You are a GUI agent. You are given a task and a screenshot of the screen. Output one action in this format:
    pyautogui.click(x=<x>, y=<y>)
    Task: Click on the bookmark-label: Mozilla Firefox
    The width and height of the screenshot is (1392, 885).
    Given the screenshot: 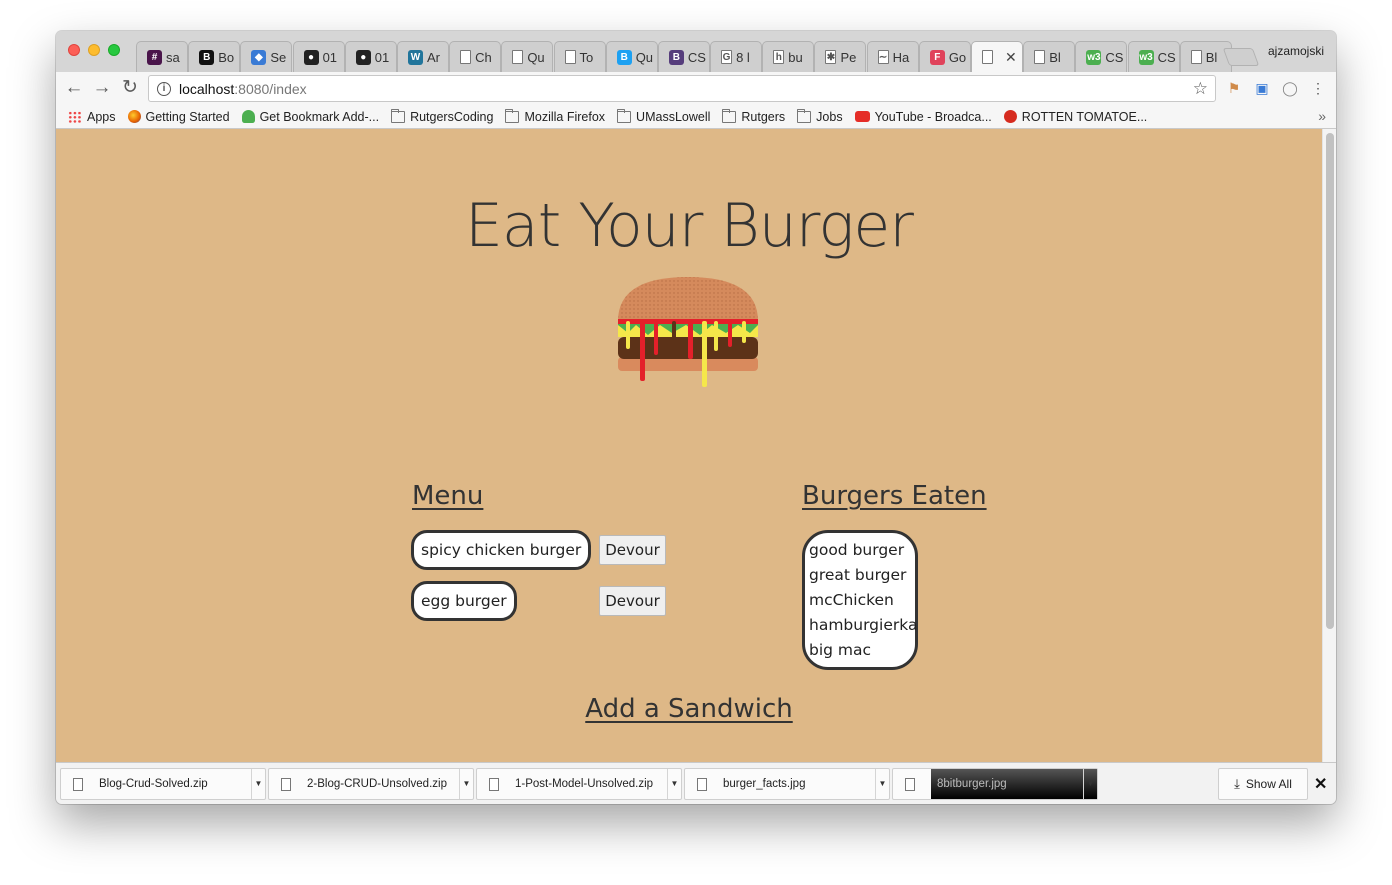 What is the action you would take?
    pyautogui.click(x=565, y=116)
    